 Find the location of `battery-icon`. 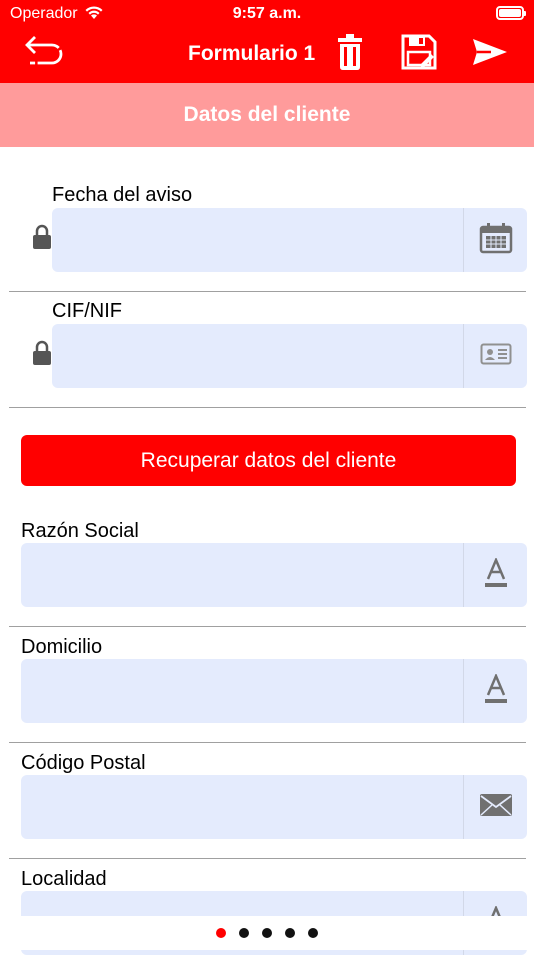

battery-icon is located at coordinates (511, 13).